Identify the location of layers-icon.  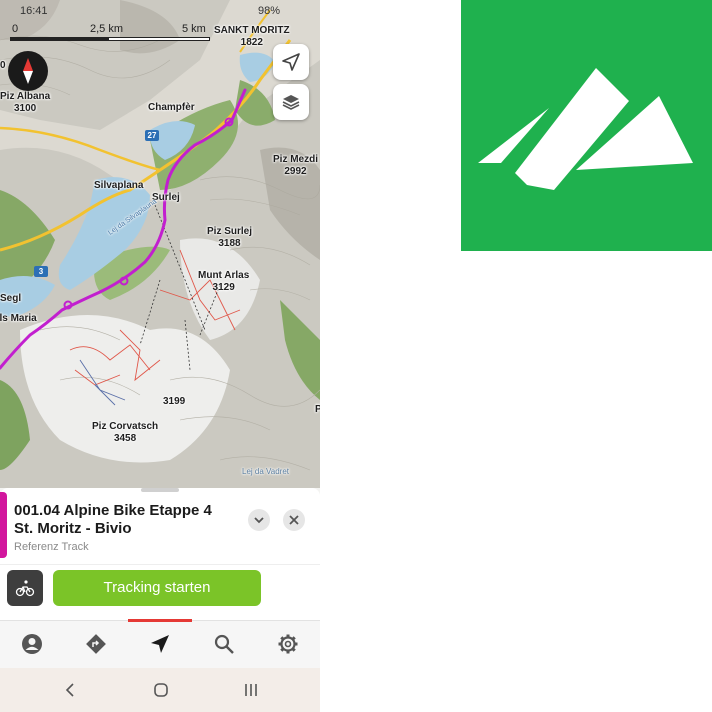
(291, 102).